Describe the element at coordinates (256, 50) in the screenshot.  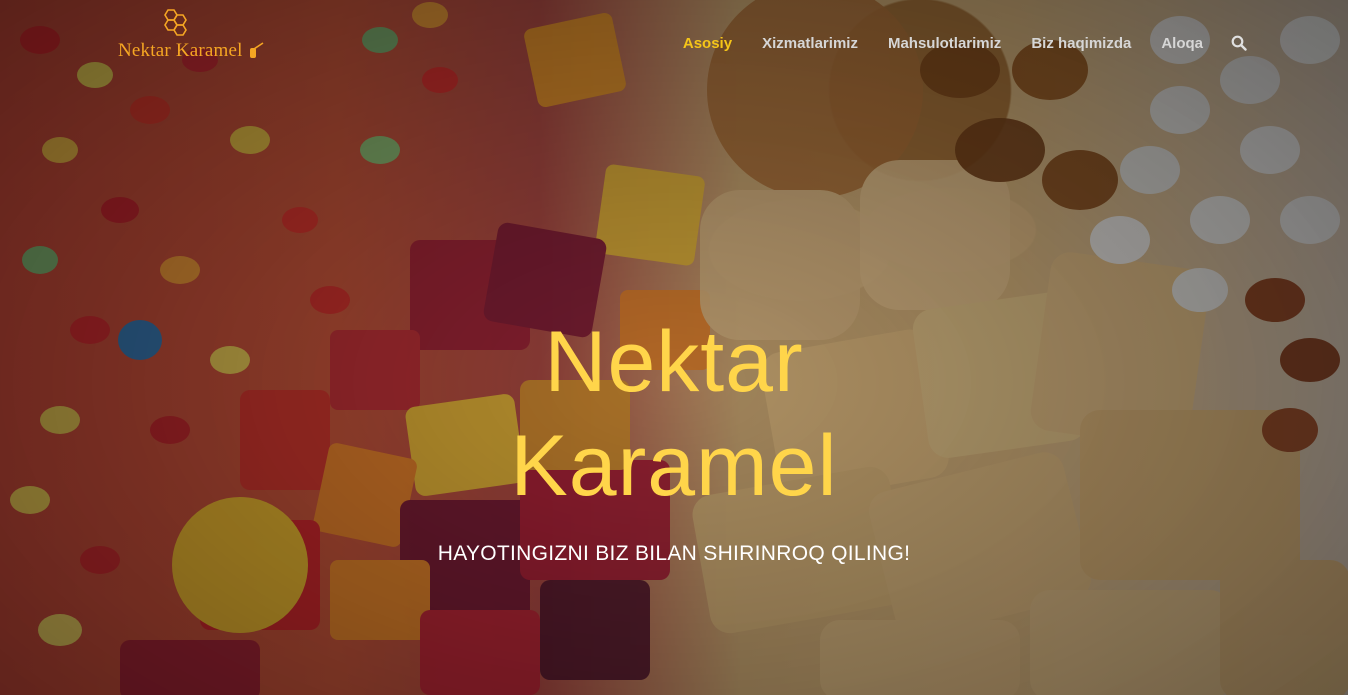
I see `honey-dipper-icon` at that location.